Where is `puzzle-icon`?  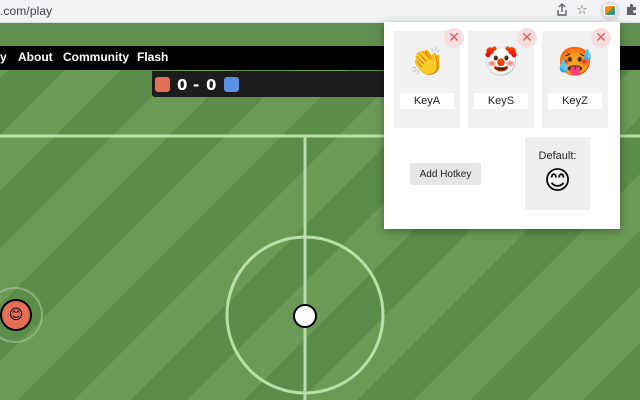
puzzle-icon is located at coordinates (631, 11).